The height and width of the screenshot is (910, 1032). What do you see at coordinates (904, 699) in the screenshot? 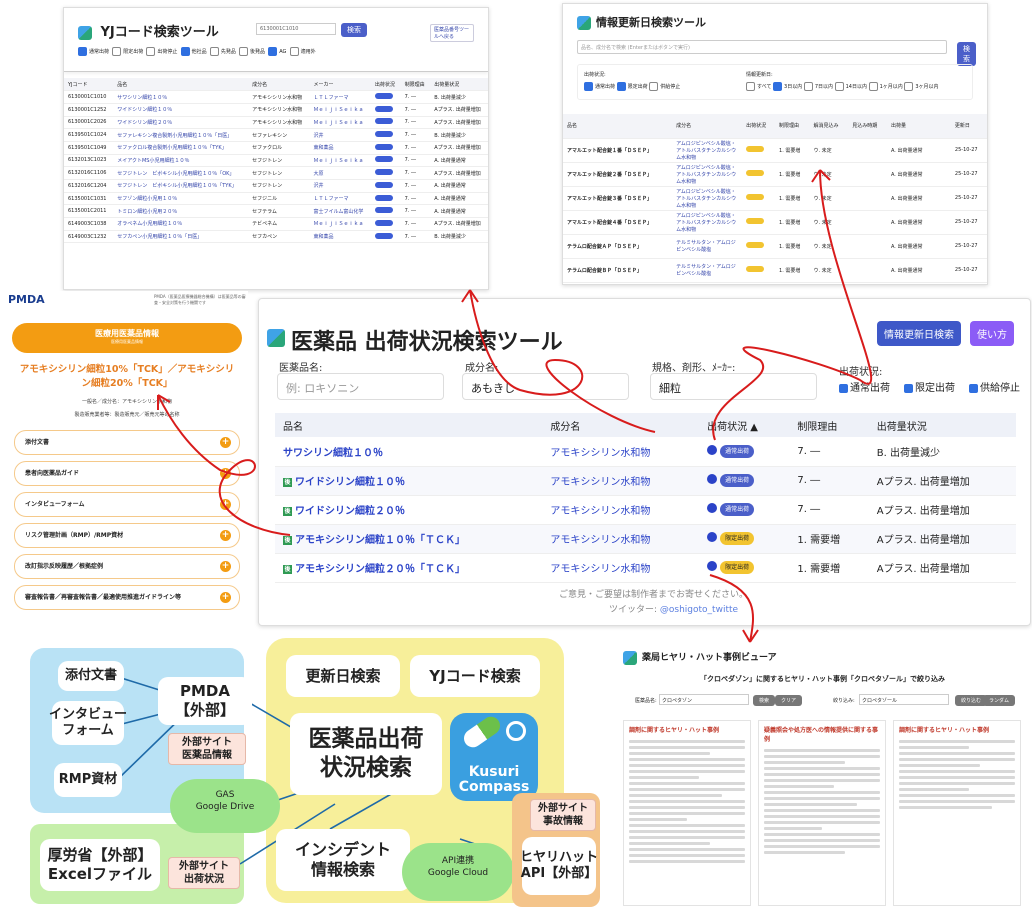
I see `hy-filter-input: クロペタゾール` at bounding box center [904, 699].